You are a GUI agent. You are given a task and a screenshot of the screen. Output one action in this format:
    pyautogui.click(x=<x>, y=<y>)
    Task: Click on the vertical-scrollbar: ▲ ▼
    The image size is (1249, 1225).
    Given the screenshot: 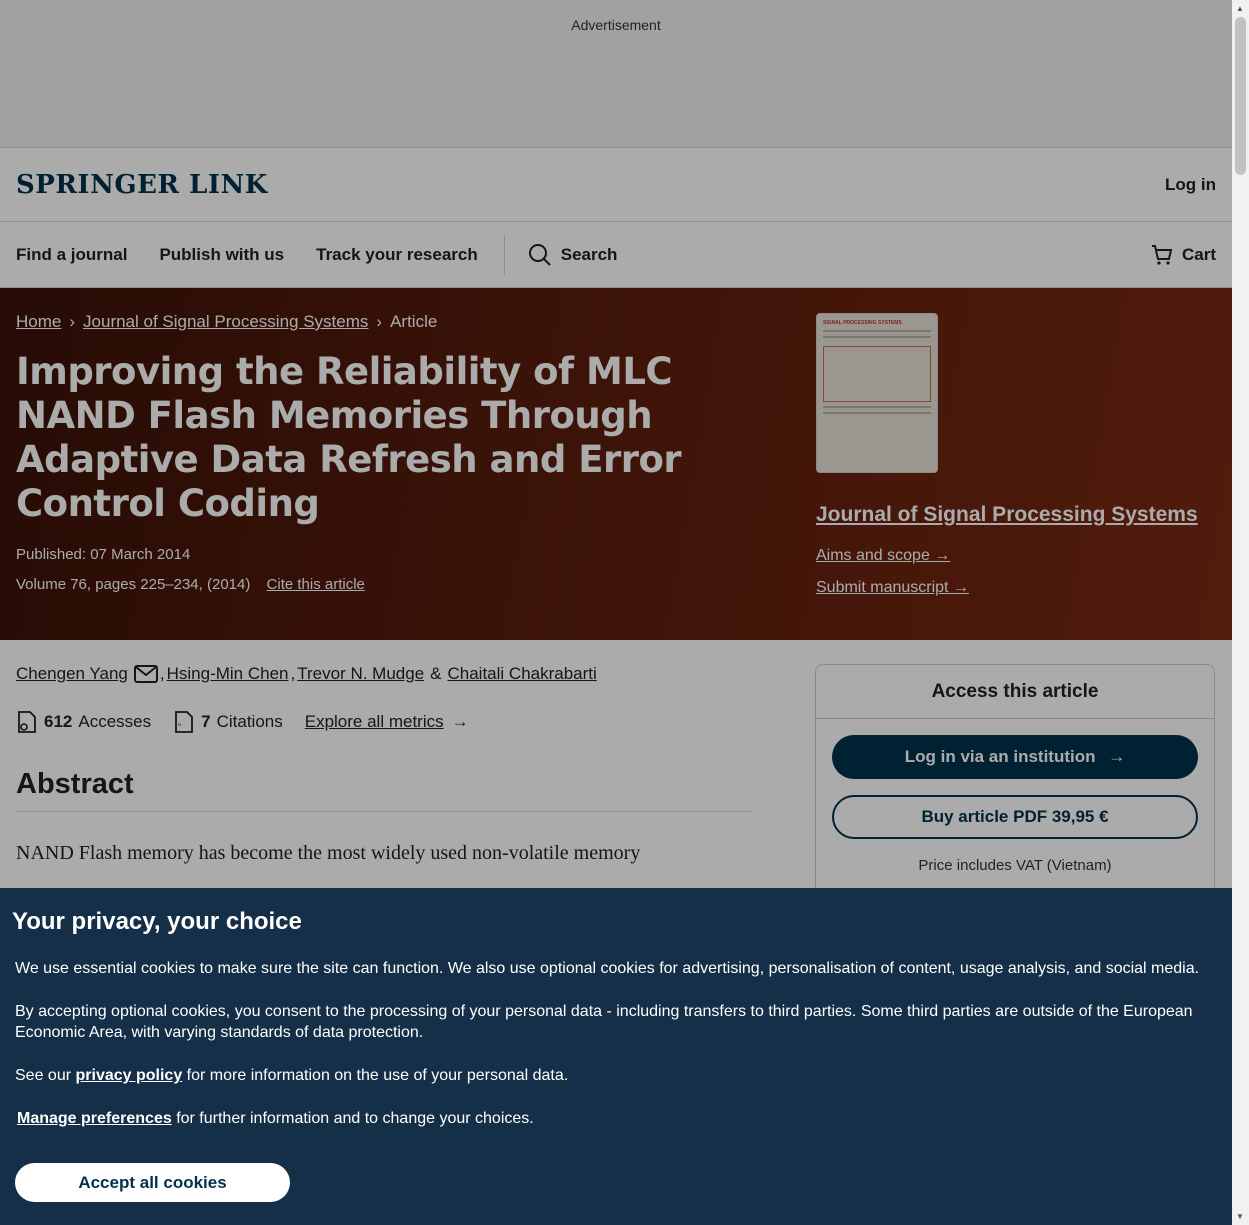 What is the action you would take?
    pyautogui.click(x=1240, y=612)
    